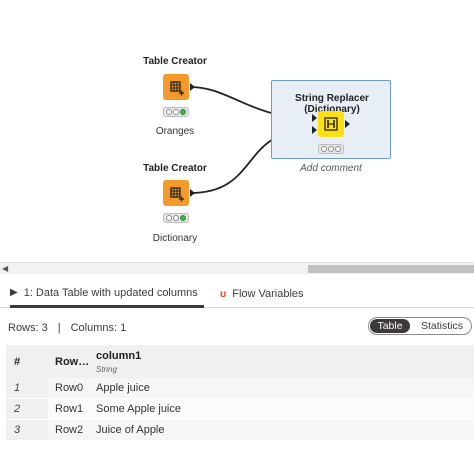 This screenshot has width=474, height=456. I want to click on tab-flow-variables-label: Flow Variables, so click(268, 294).